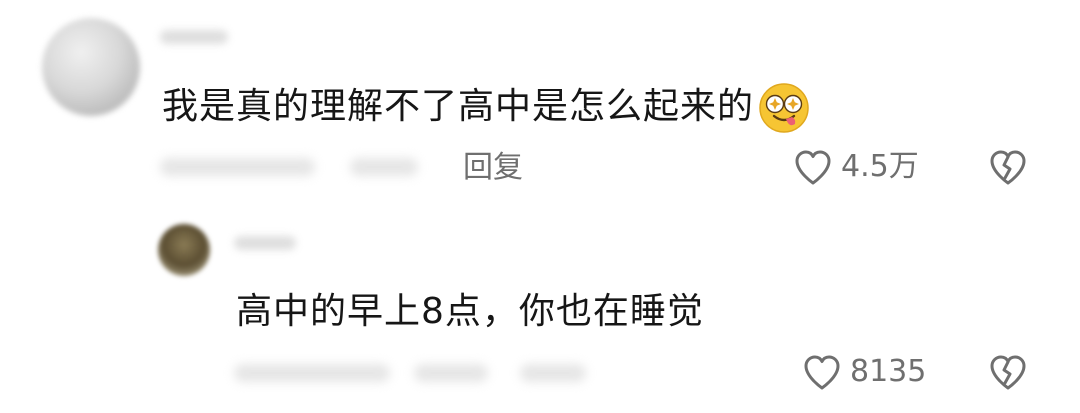 This screenshot has width=1080, height=413. What do you see at coordinates (451, 373) in the screenshot?
I see `reply-location-blurred` at bounding box center [451, 373].